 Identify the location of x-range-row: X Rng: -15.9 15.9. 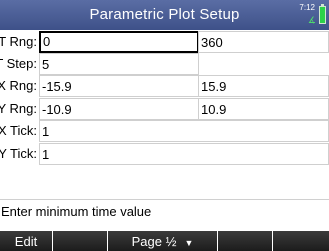
(164, 86).